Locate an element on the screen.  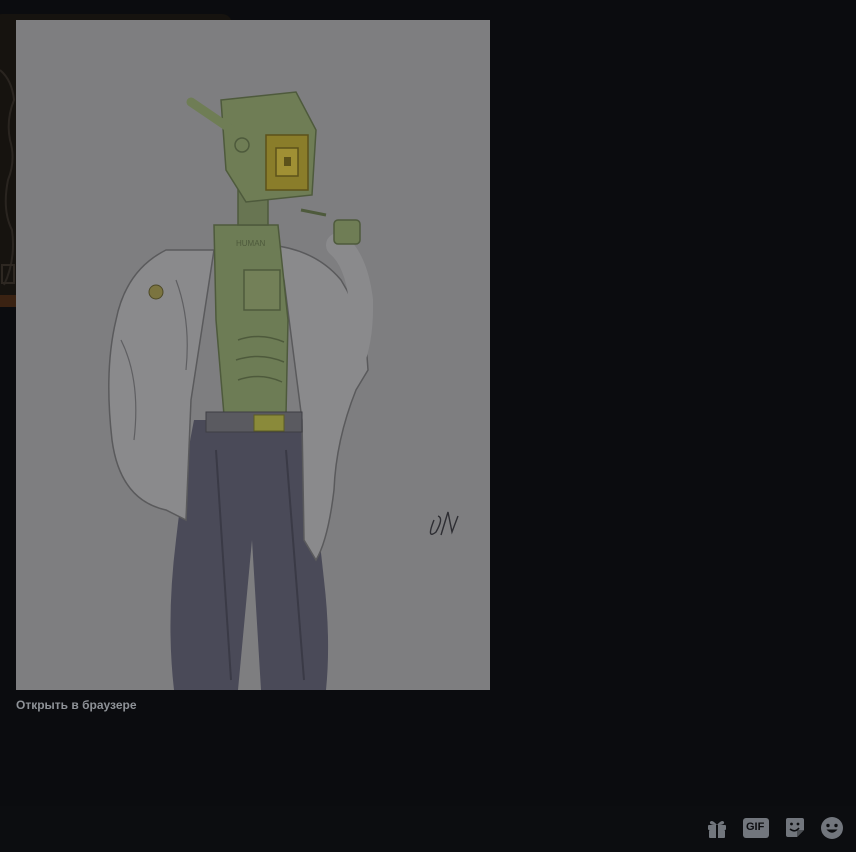
emoji-icon is located at coordinates (832, 828).